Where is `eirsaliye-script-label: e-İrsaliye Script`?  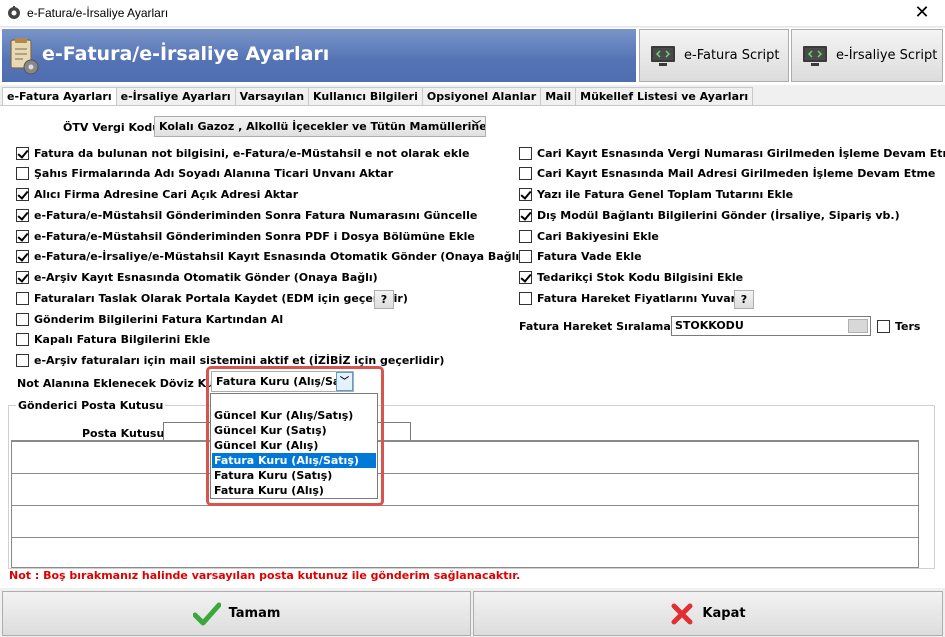
eirsaliye-script-label: e-İrsaliye Script is located at coordinates (887, 55).